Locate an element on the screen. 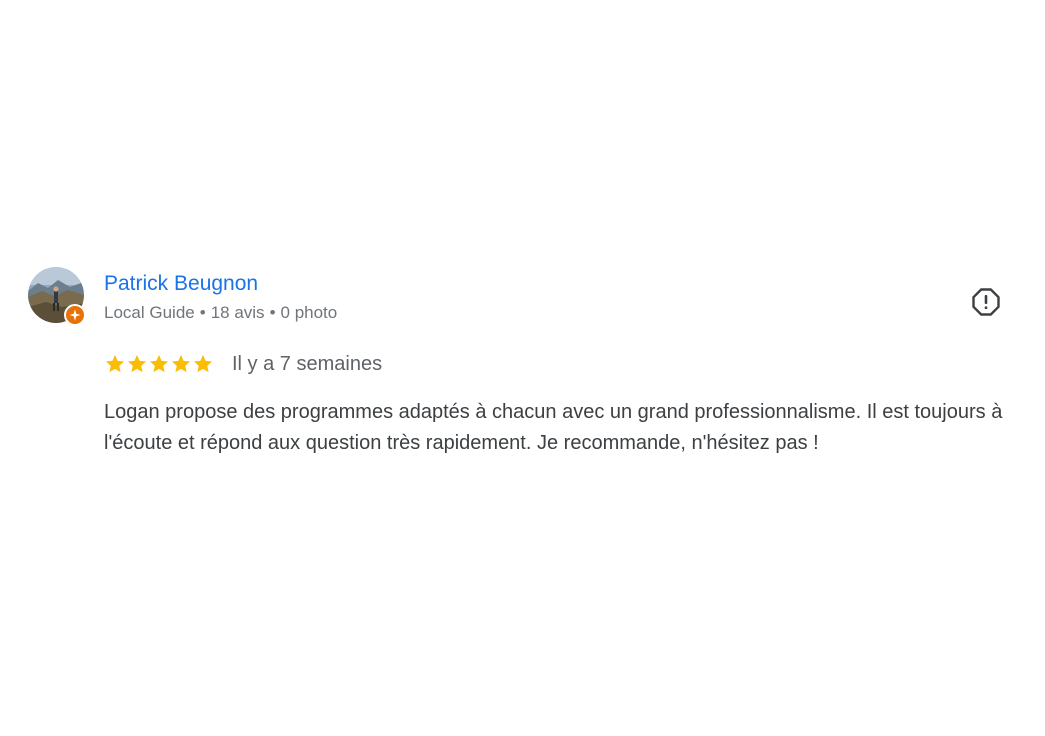 This screenshot has height=736, width=1045. author-meta: Local Guide • 18 avis • 0 photo is located at coordinates (220, 313).